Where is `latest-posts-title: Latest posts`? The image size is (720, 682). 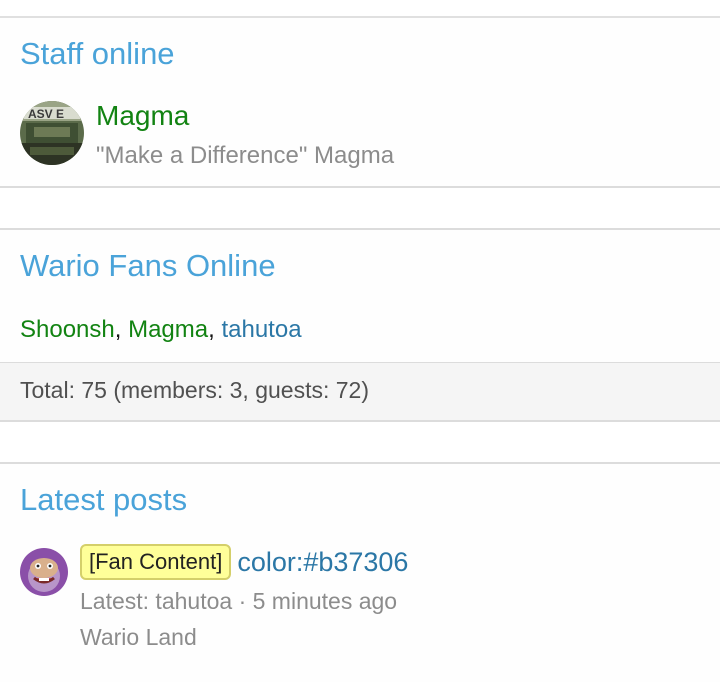 latest-posts-title: Latest posts is located at coordinates (103, 500).